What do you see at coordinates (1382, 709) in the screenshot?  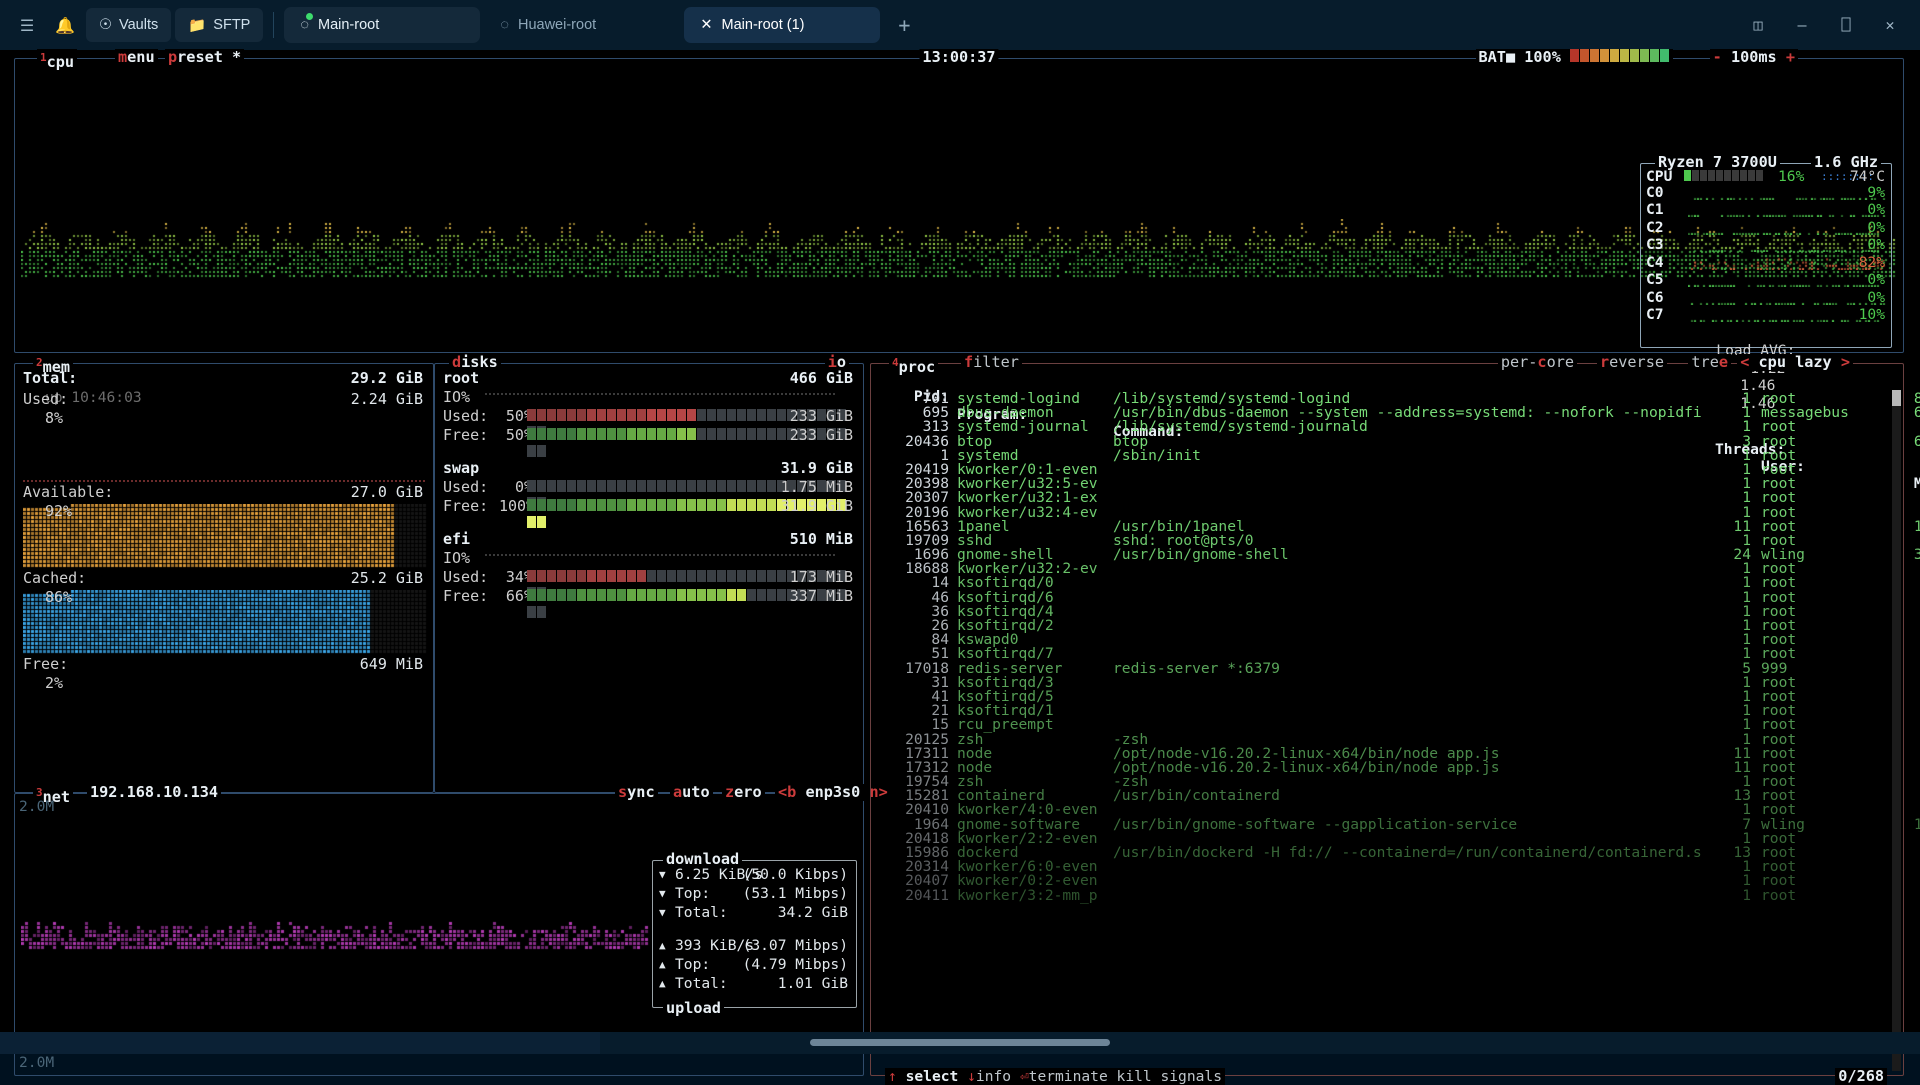 I see `proc-row: 21ksoftirqd/11root0B‥‥‥‥‥‥·‥·‥0.0` at bounding box center [1382, 709].